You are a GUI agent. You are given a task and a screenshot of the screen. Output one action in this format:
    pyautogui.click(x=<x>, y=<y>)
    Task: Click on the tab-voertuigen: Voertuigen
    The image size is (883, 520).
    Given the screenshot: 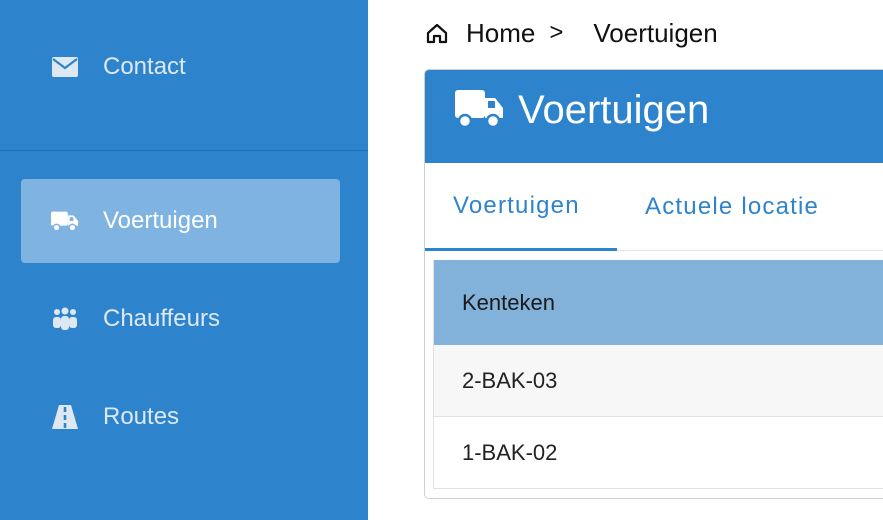 What is the action you would take?
    pyautogui.click(x=521, y=207)
    